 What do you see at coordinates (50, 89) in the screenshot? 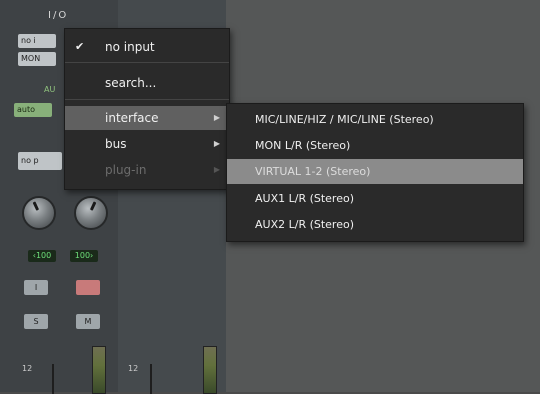
I see `automation-label: AU` at bounding box center [50, 89].